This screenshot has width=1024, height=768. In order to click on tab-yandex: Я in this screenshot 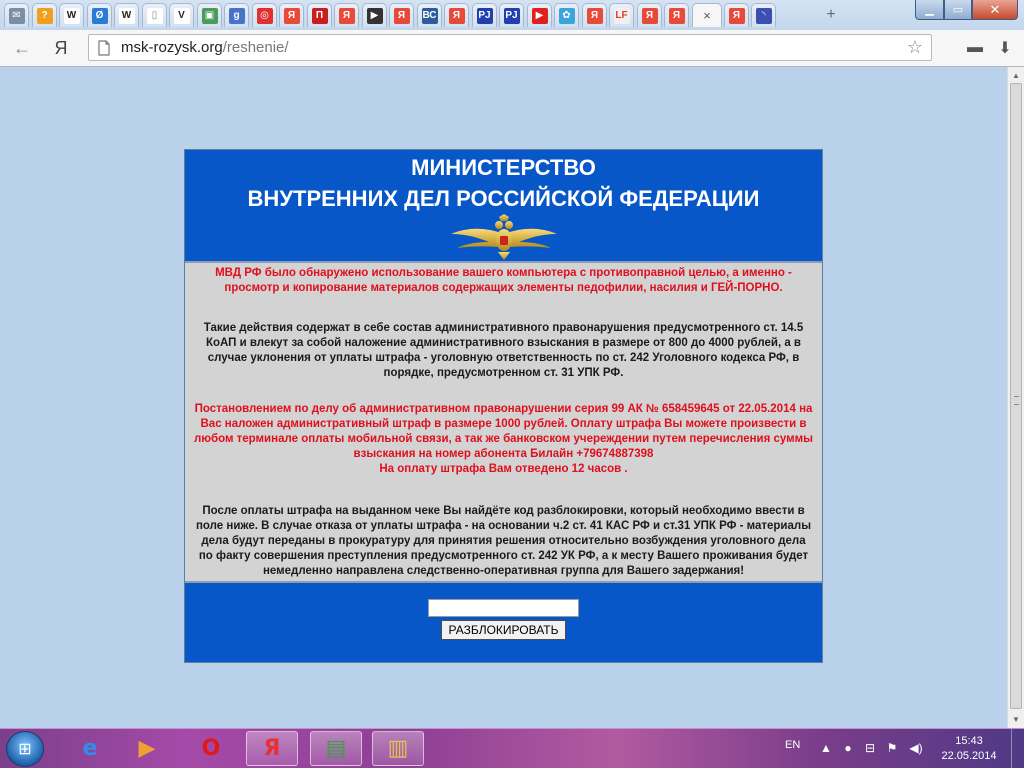, I will do `click(291, 15)`.